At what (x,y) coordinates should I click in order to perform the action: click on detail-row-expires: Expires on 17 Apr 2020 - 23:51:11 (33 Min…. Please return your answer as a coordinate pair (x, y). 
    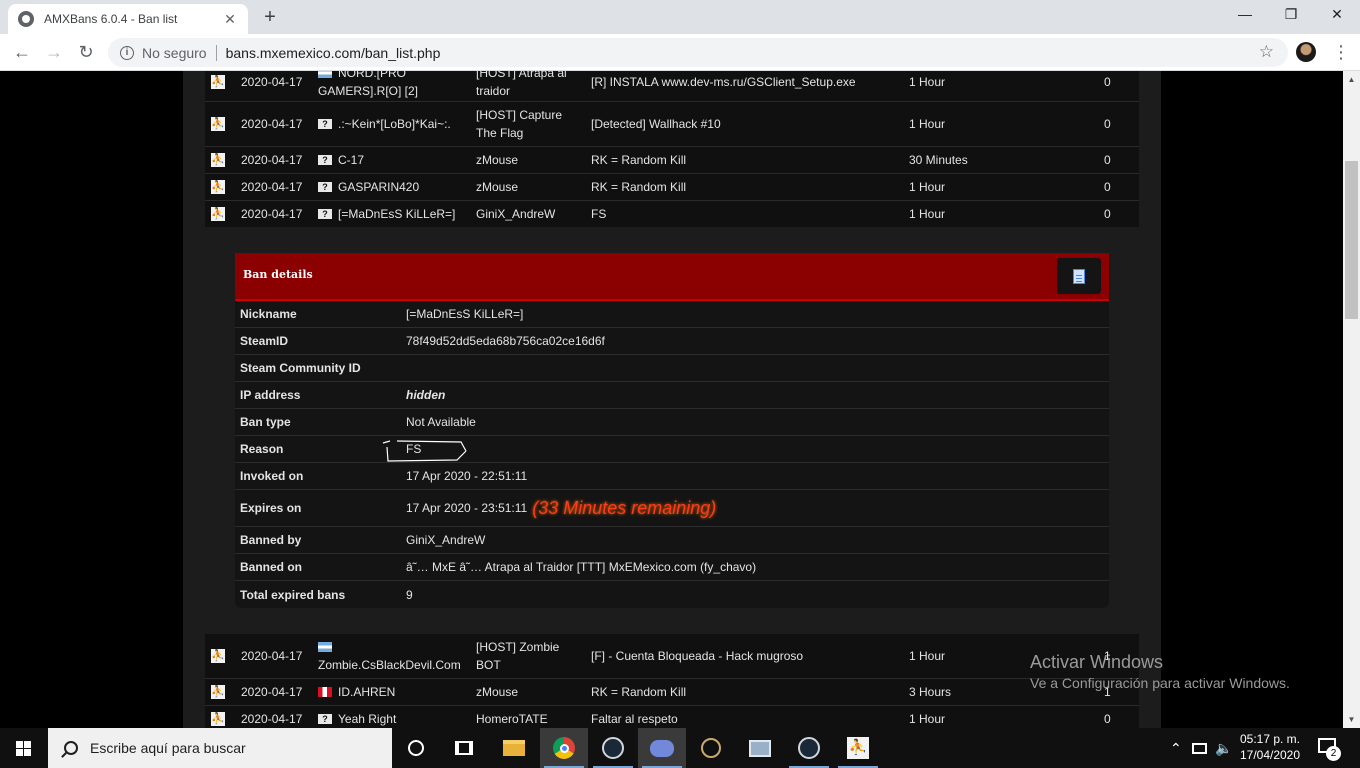
    Looking at the image, I should click on (672, 508).